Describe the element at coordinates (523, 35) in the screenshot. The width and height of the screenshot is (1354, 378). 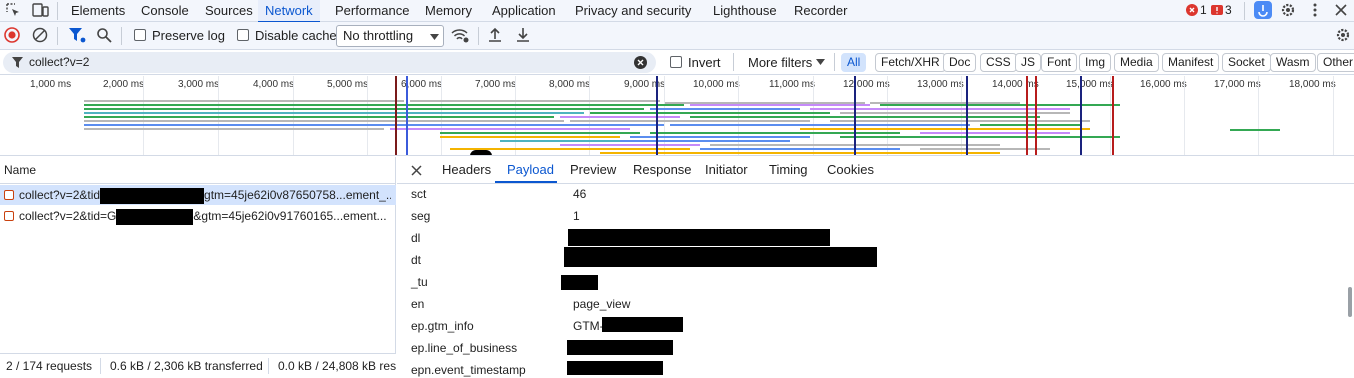
I see `export-icon` at that location.